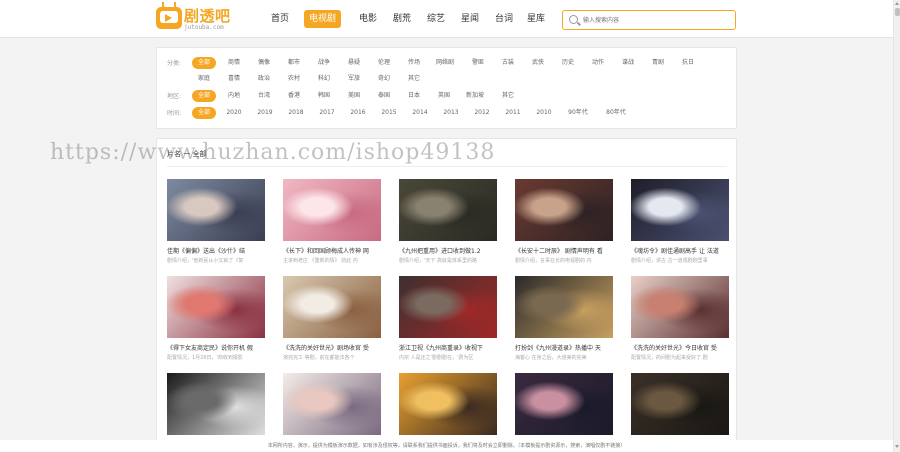 The height and width of the screenshot is (452, 900). What do you see at coordinates (616, 113) in the screenshot?
I see `filter-option: 80年代` at bounding box center [616, 113].